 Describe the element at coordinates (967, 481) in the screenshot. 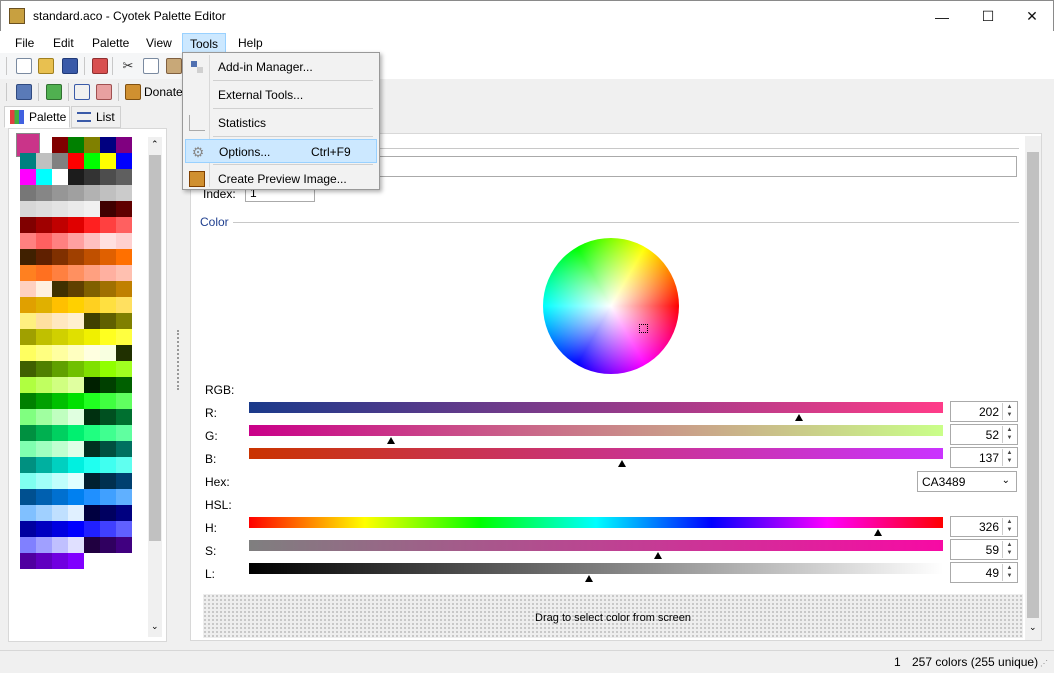

I see `hex-combo: CA3489 ⌄` at that location.